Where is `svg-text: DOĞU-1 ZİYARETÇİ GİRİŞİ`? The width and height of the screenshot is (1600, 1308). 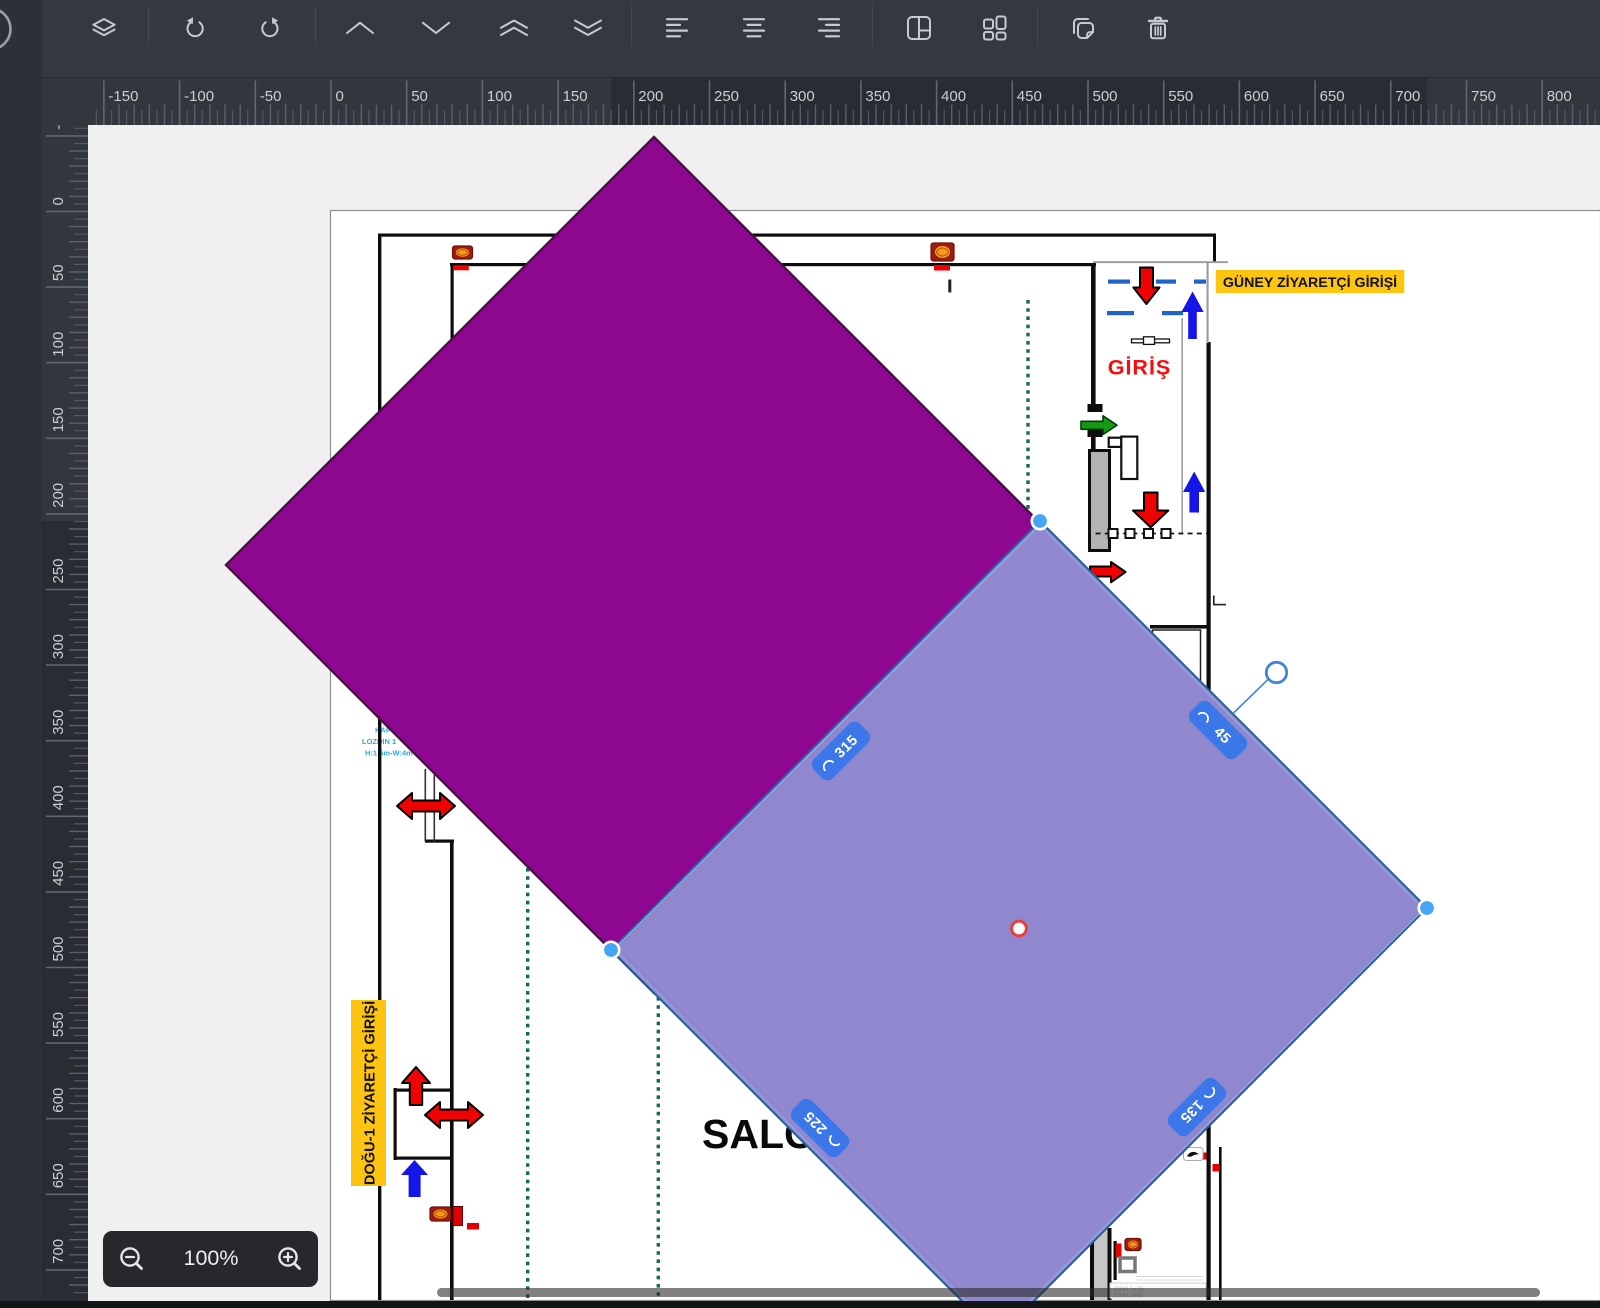 svg-text: DOĞU-1 ZİYARETÇİ GİRİŞİ is located at coordinates (370, 1093).